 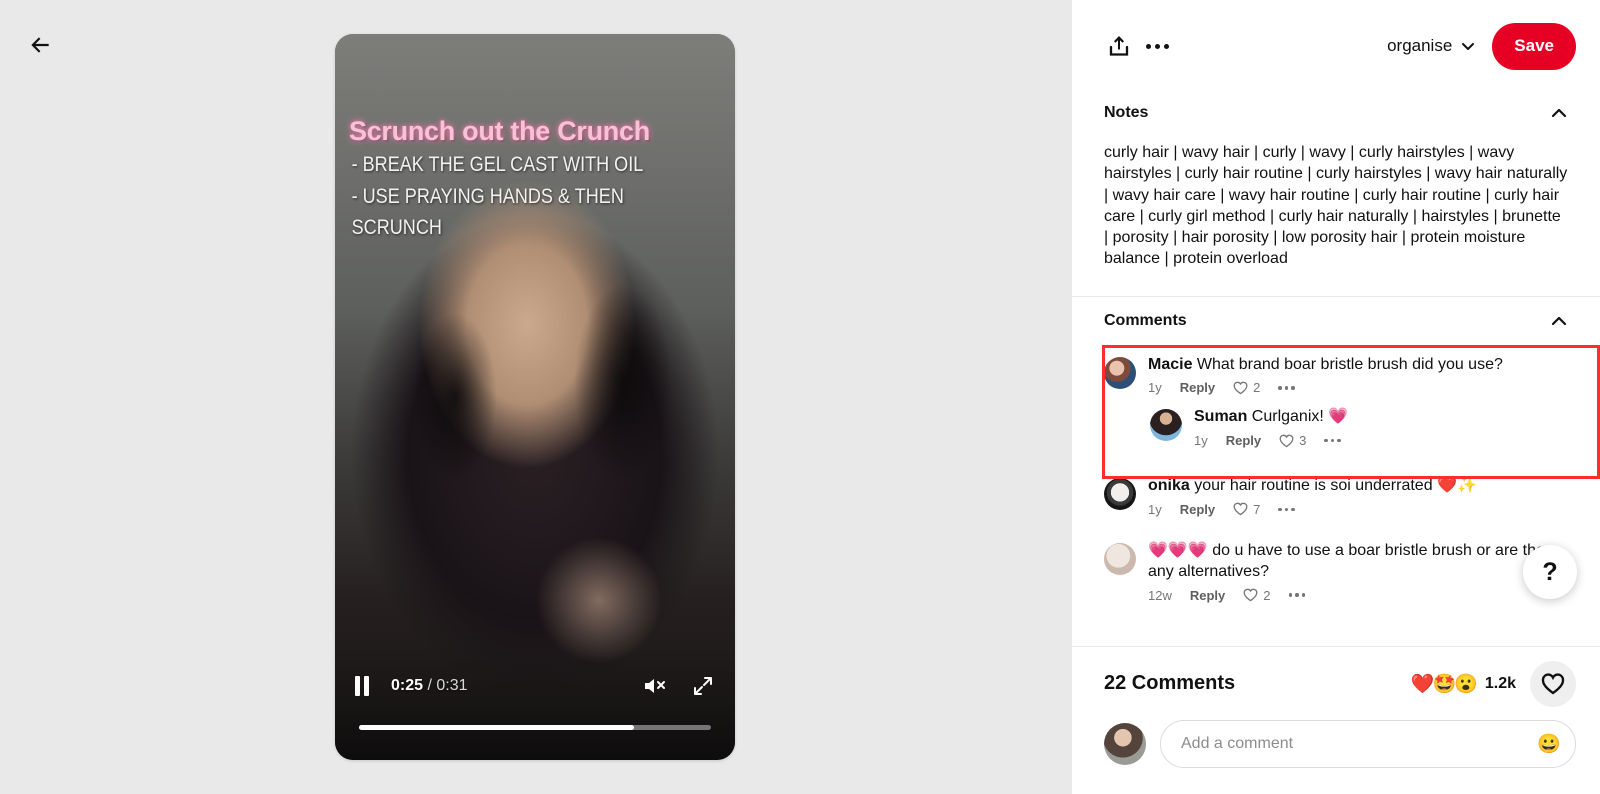 I want to click on notes-title: Notes, so click(x=1126, y=112).